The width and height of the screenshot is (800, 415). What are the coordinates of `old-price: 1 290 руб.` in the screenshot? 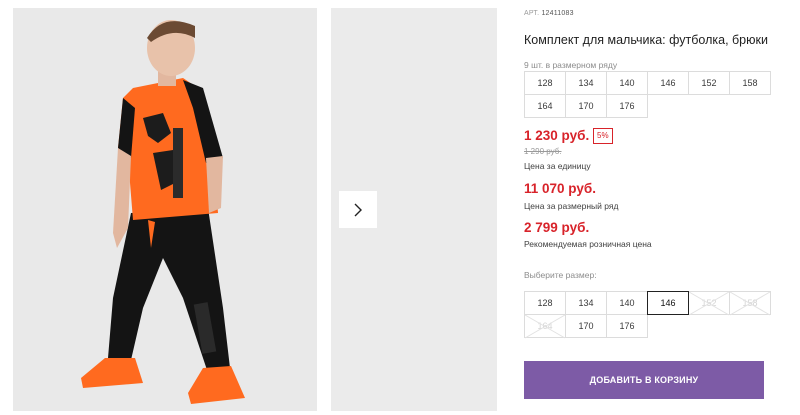 It's located at (543, 151).